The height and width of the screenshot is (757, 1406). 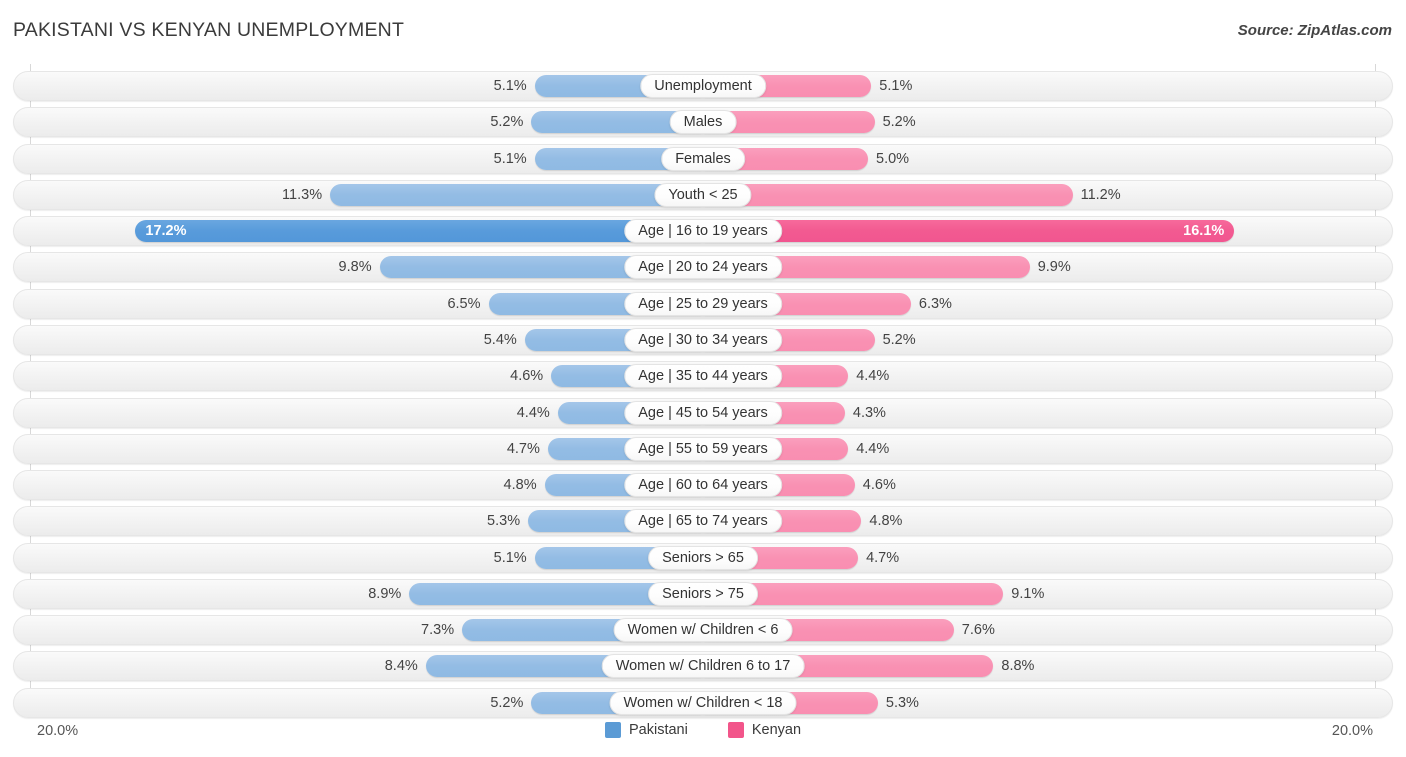 What do you see at coordinates (438, 630) in the screenshot?
I see `bar-value-pakistani: 7.3%` at bounding box center [438, 630].